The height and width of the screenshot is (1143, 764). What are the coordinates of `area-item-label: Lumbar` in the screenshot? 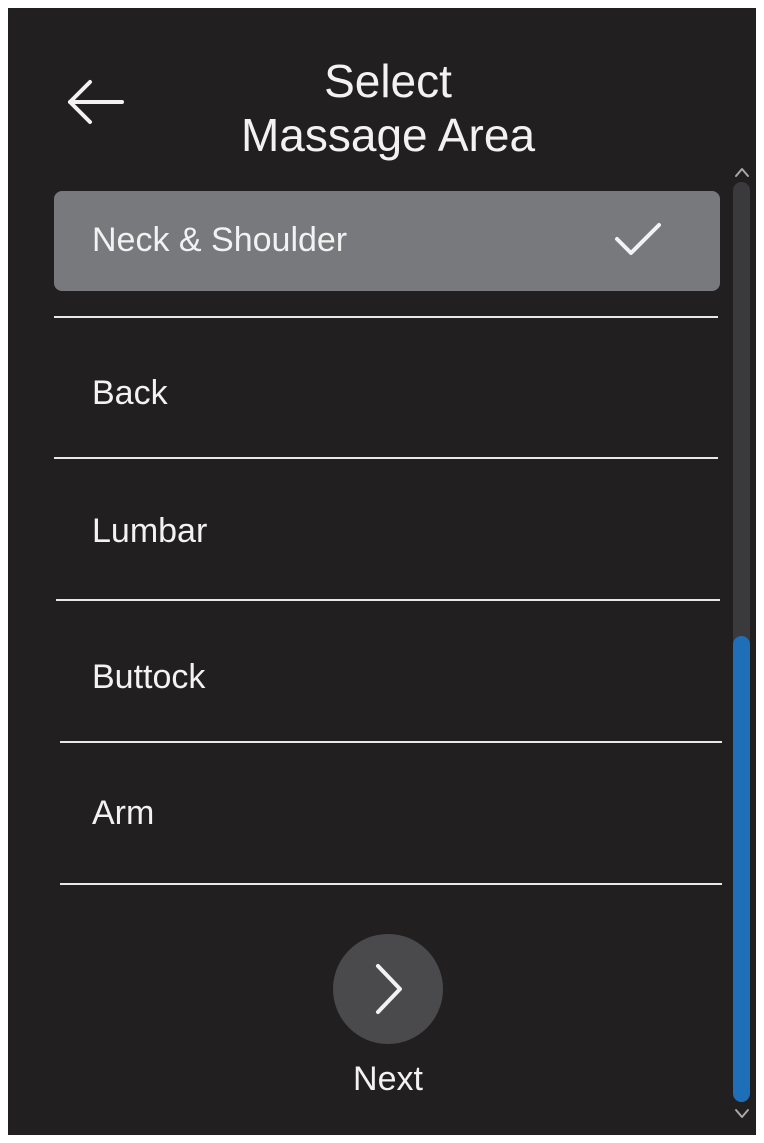 It's located at (150, 531).